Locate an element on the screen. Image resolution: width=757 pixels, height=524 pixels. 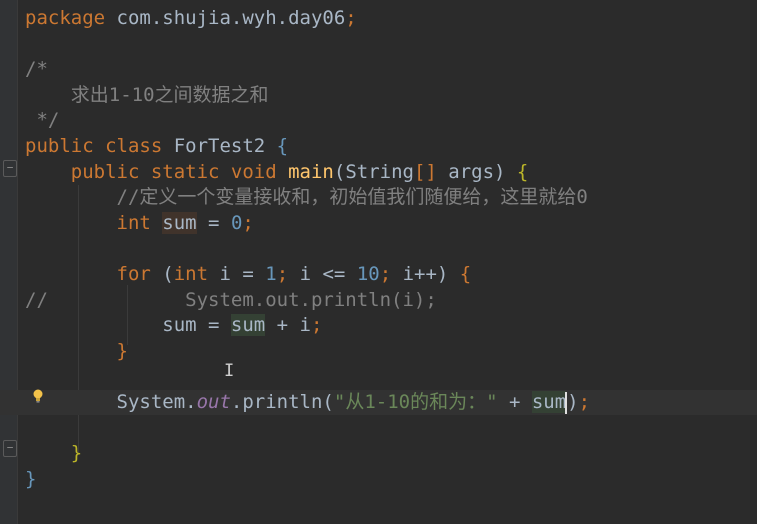
code-token: package is located at coordinates (65, 18).